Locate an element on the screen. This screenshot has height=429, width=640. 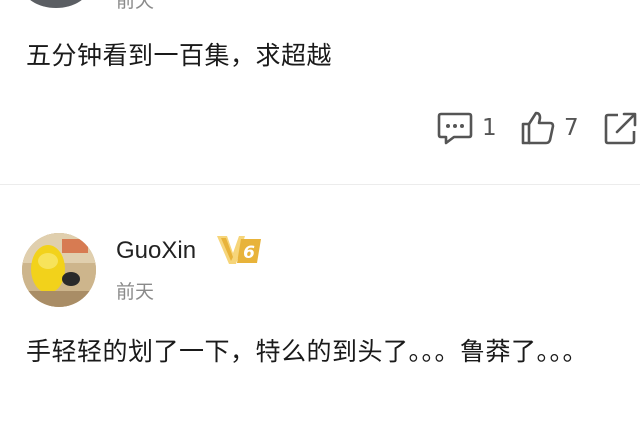
reply-count: 1 is located at coordinates (489, 128).